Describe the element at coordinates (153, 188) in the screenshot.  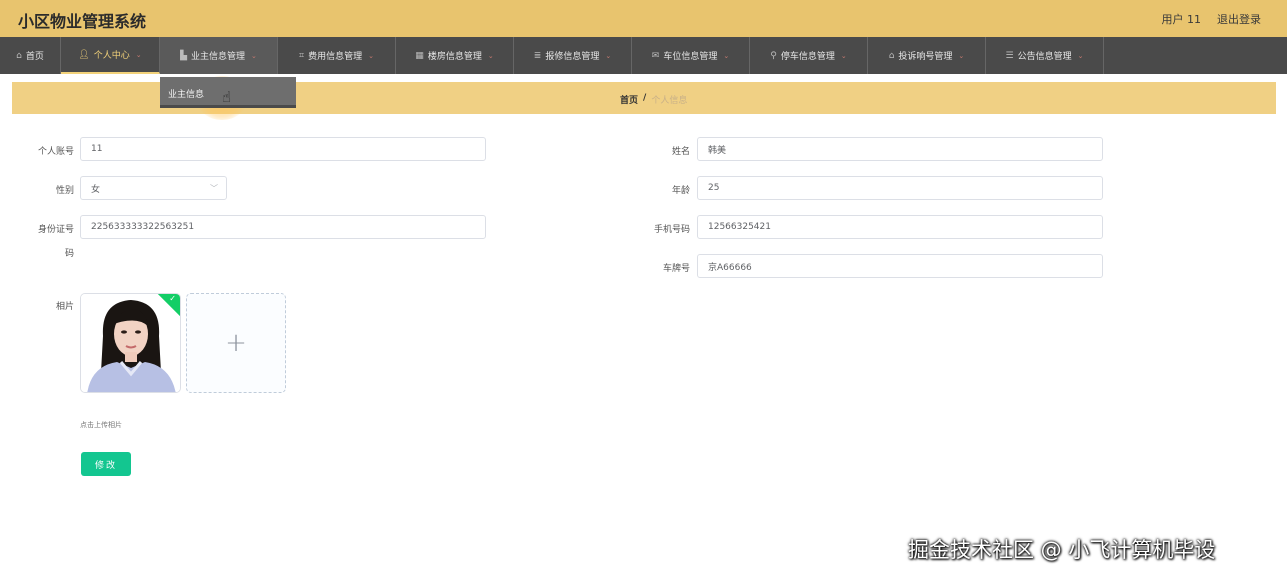
I see `gender-select: 女 ﹀` at that location.